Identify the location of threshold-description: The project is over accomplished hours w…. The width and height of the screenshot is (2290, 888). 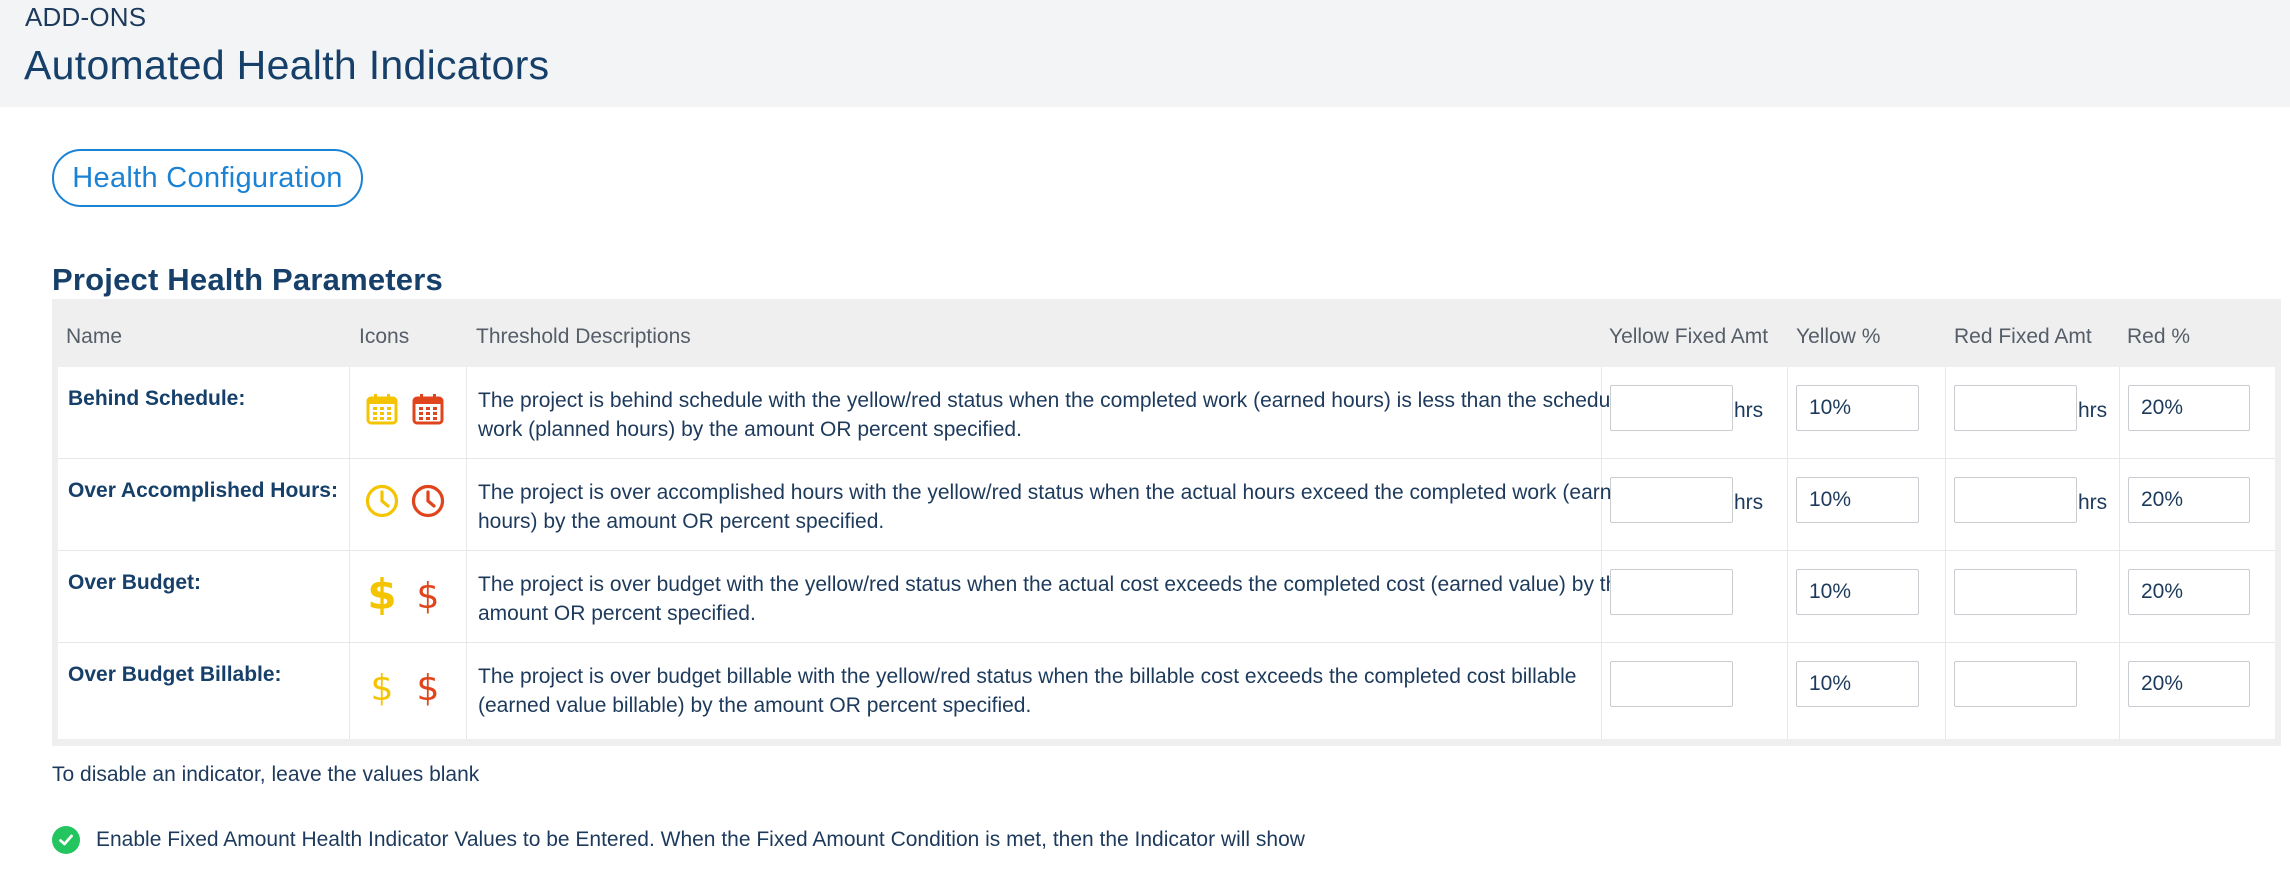
(1056, 507).